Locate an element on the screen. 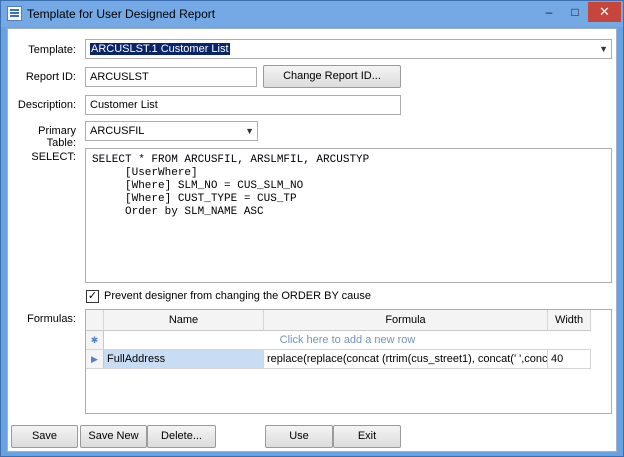 The width and height of the screenshot is (624, 457). template-label: Template: is located at coordinates (52, 50).